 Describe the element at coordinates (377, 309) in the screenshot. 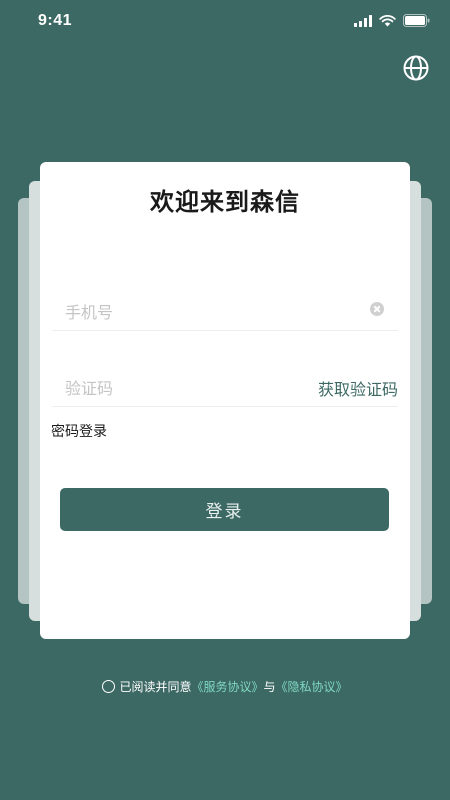

I see `clear-icon` at that location.